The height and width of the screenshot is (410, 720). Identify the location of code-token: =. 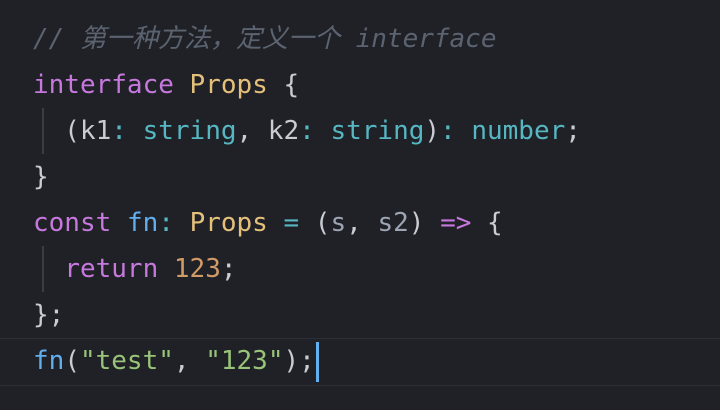
(291, 223).